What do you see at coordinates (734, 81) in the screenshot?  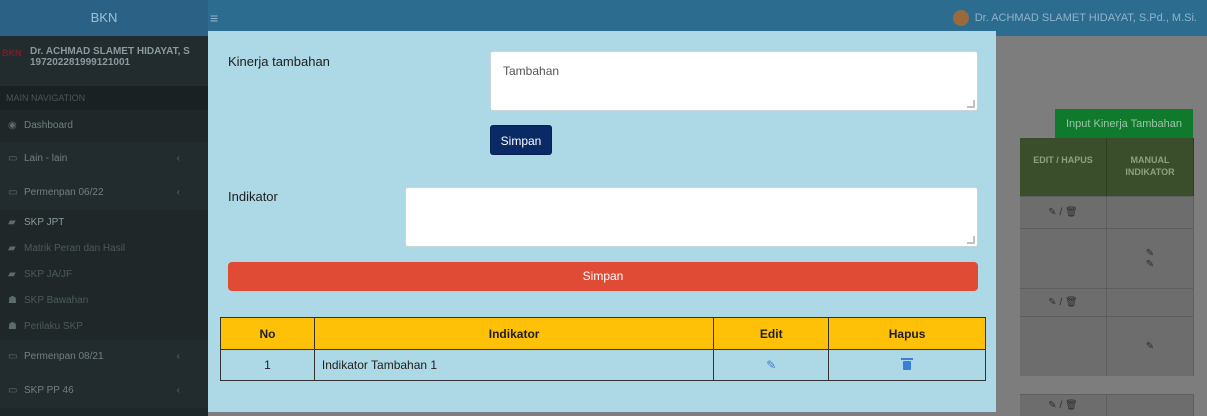 I see `kinerja-tambahan-textarea: Tambahan` at bounding box center [734, 81].